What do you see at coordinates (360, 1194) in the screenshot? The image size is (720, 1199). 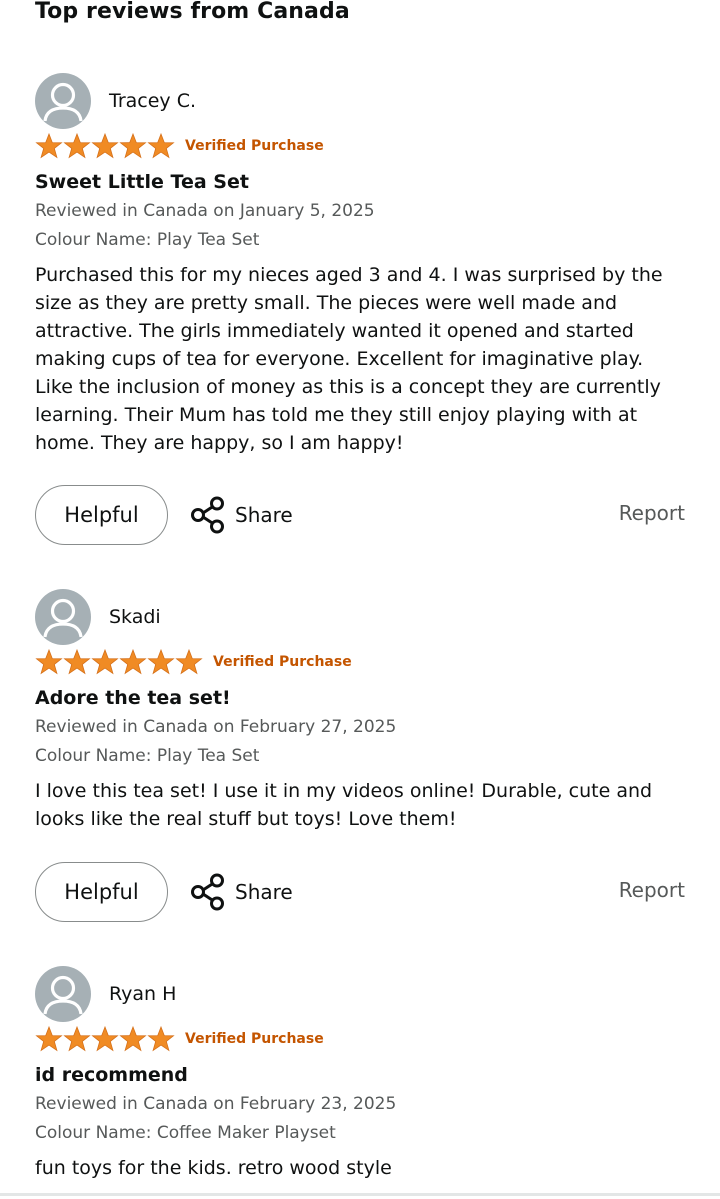 I see `bottom-divider` at bounding box center [360, 1194].